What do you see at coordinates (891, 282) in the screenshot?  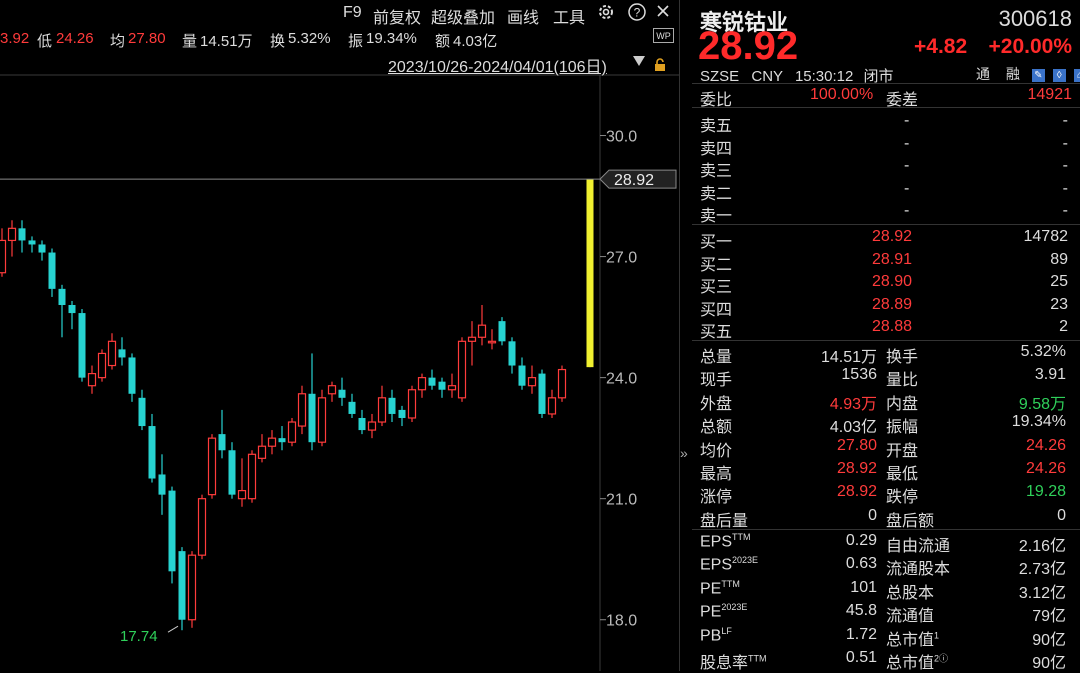 I see `bid-price: 28.90` at bounding box center [891, 282].